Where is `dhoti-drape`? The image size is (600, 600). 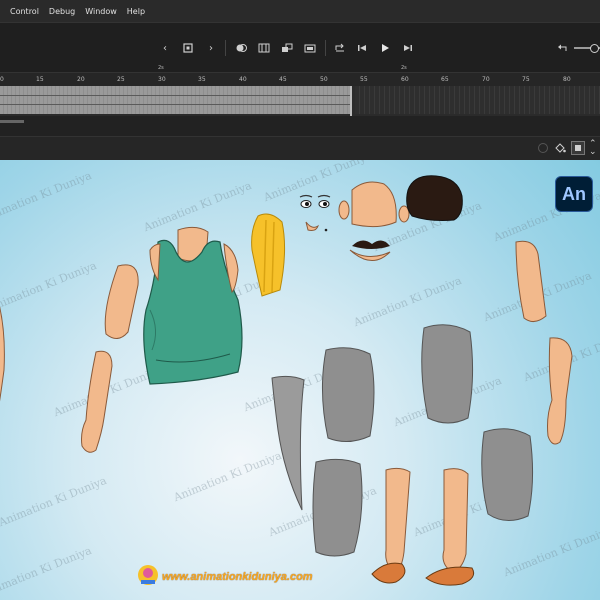 dhoti-drape is located at coordinates (288, 443).